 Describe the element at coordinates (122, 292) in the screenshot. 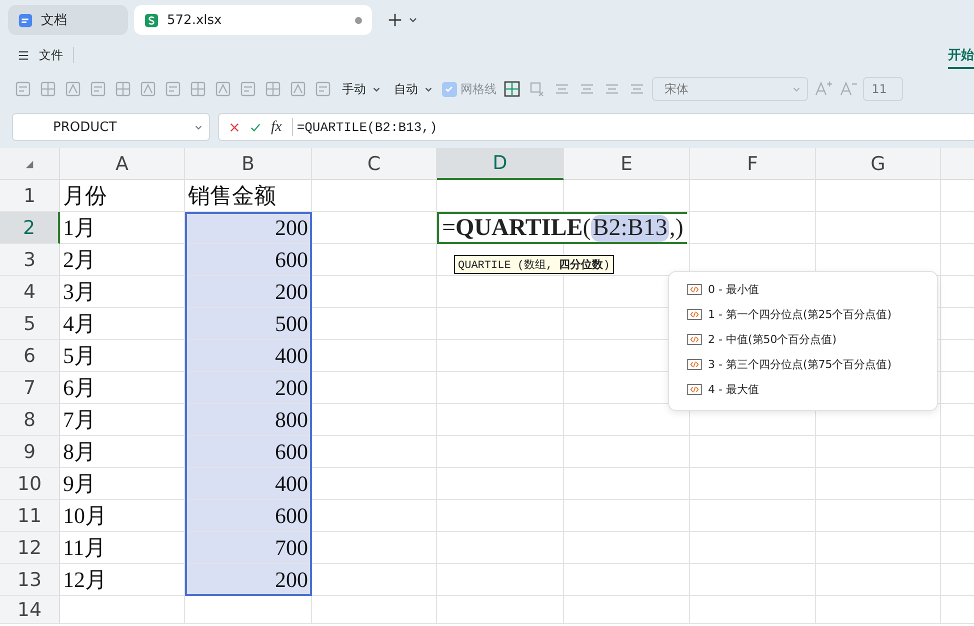

I see `table-cell: 3月` at that location.